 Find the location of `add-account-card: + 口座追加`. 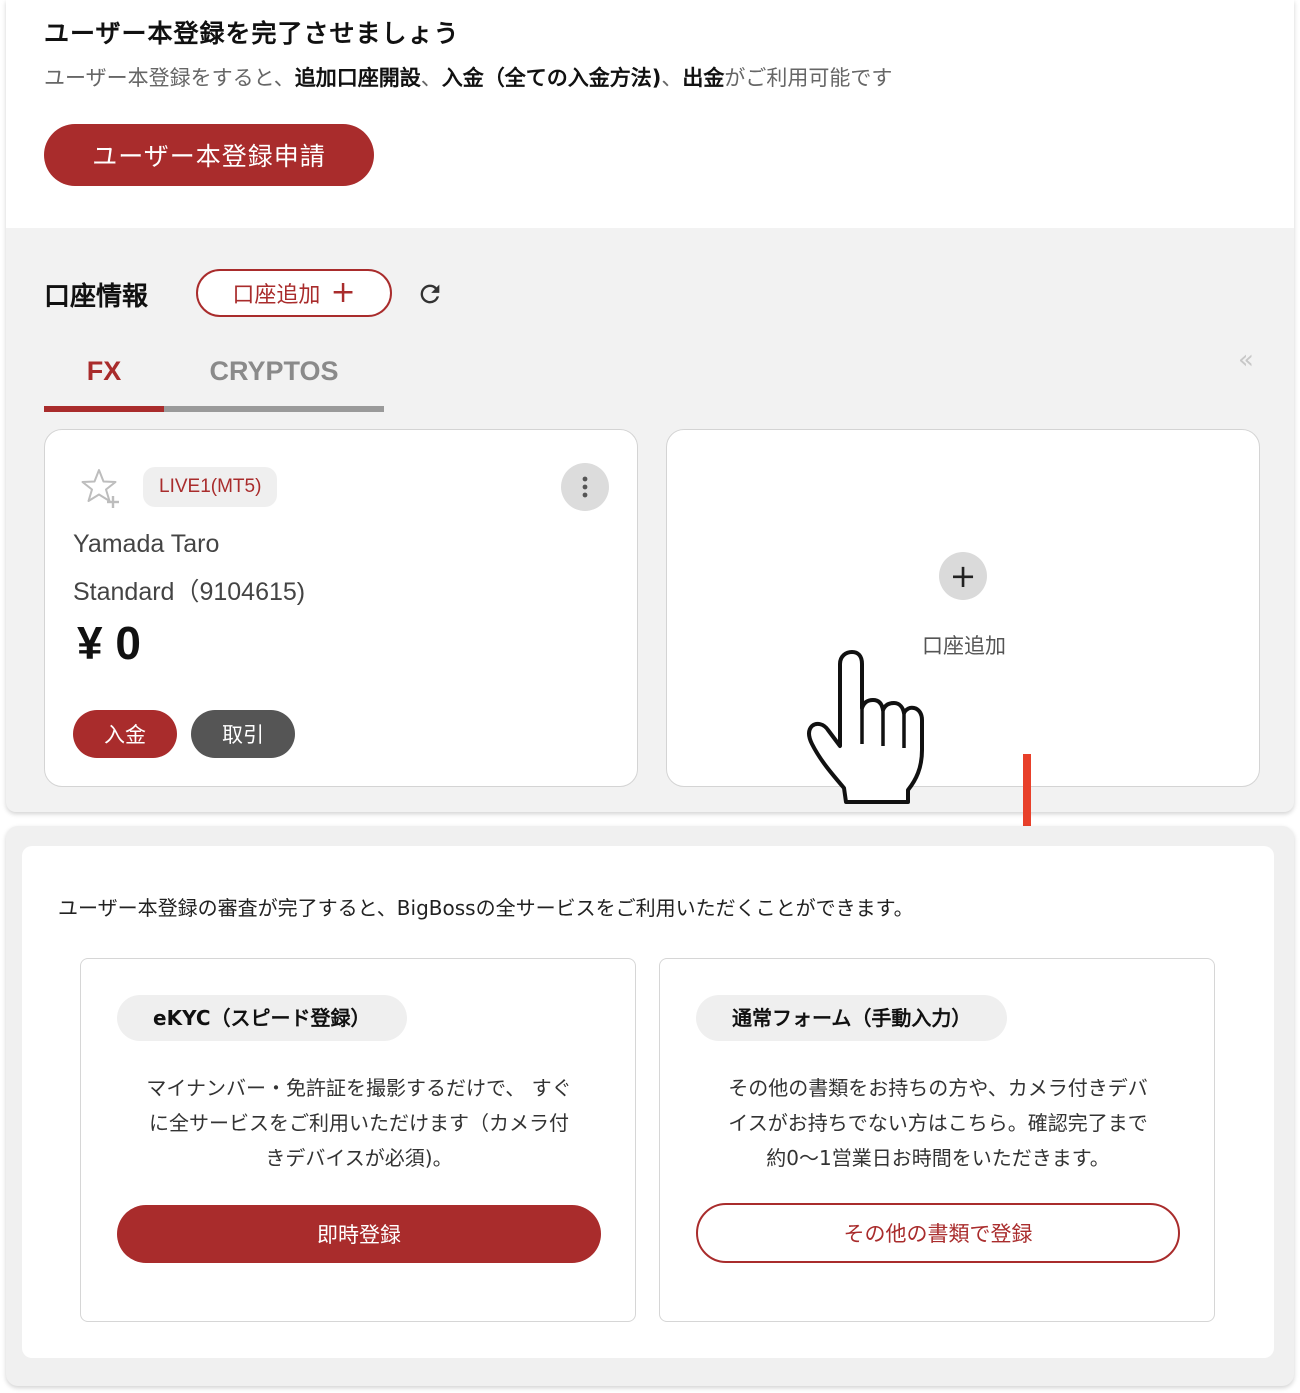

add-account-card: + 口座追加 is located at coordinates (963, 608).